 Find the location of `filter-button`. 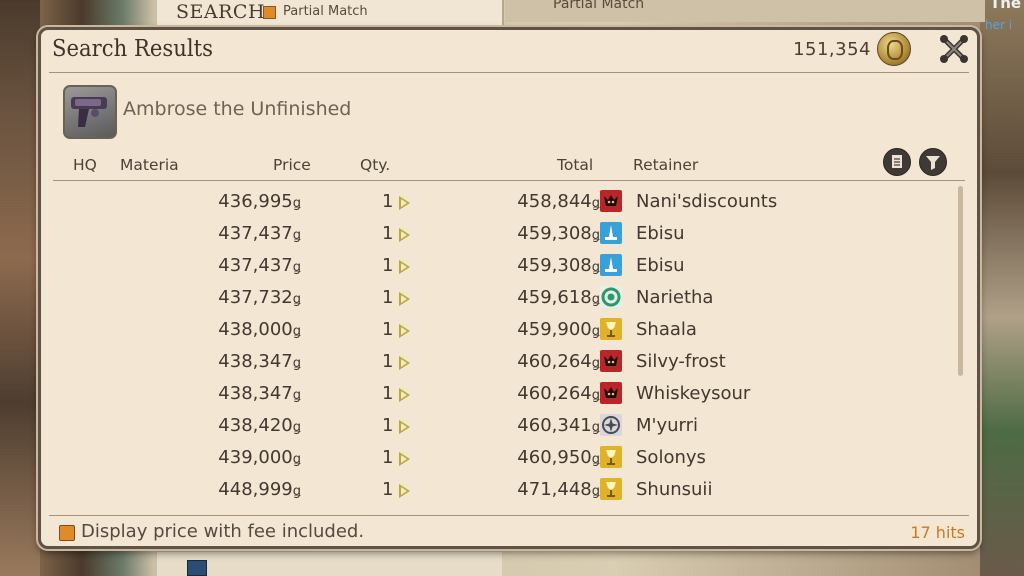

filter-button is located at coordinates (933, 162).